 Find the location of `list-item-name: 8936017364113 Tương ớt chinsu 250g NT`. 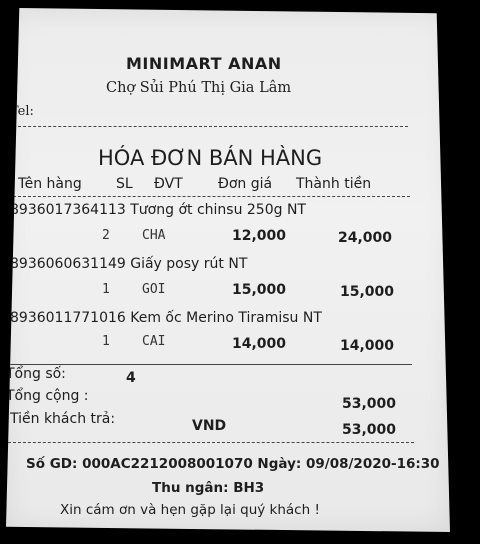

list-item-name: 8936017364113 Tương ớt chinsu 250g NT is located at coordinates (158, 210).